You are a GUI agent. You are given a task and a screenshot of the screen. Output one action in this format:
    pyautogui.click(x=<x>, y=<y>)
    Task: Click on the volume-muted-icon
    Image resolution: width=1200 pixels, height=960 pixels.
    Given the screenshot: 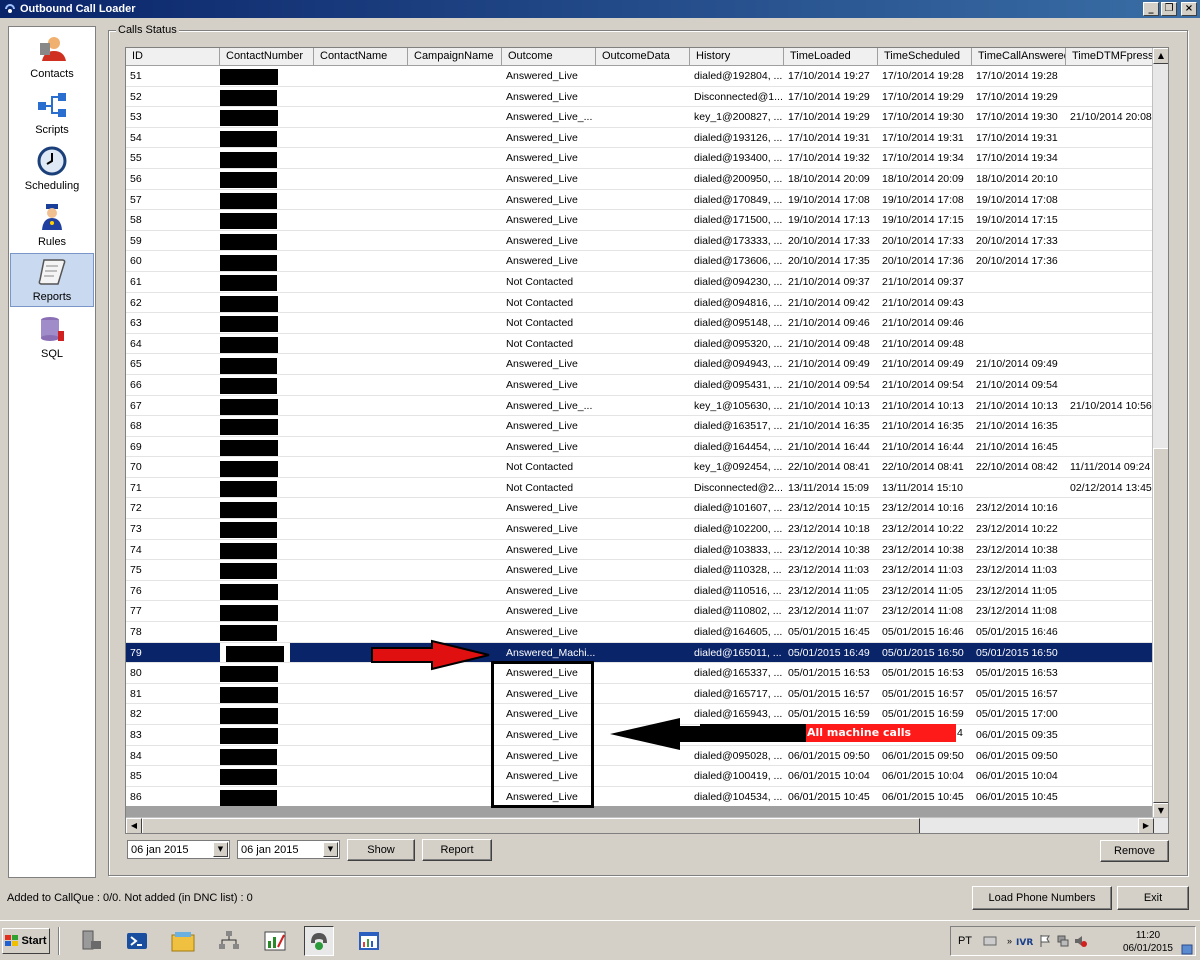 What is the action you would take?
    pyautogui.click(x=1081, y=941)
    